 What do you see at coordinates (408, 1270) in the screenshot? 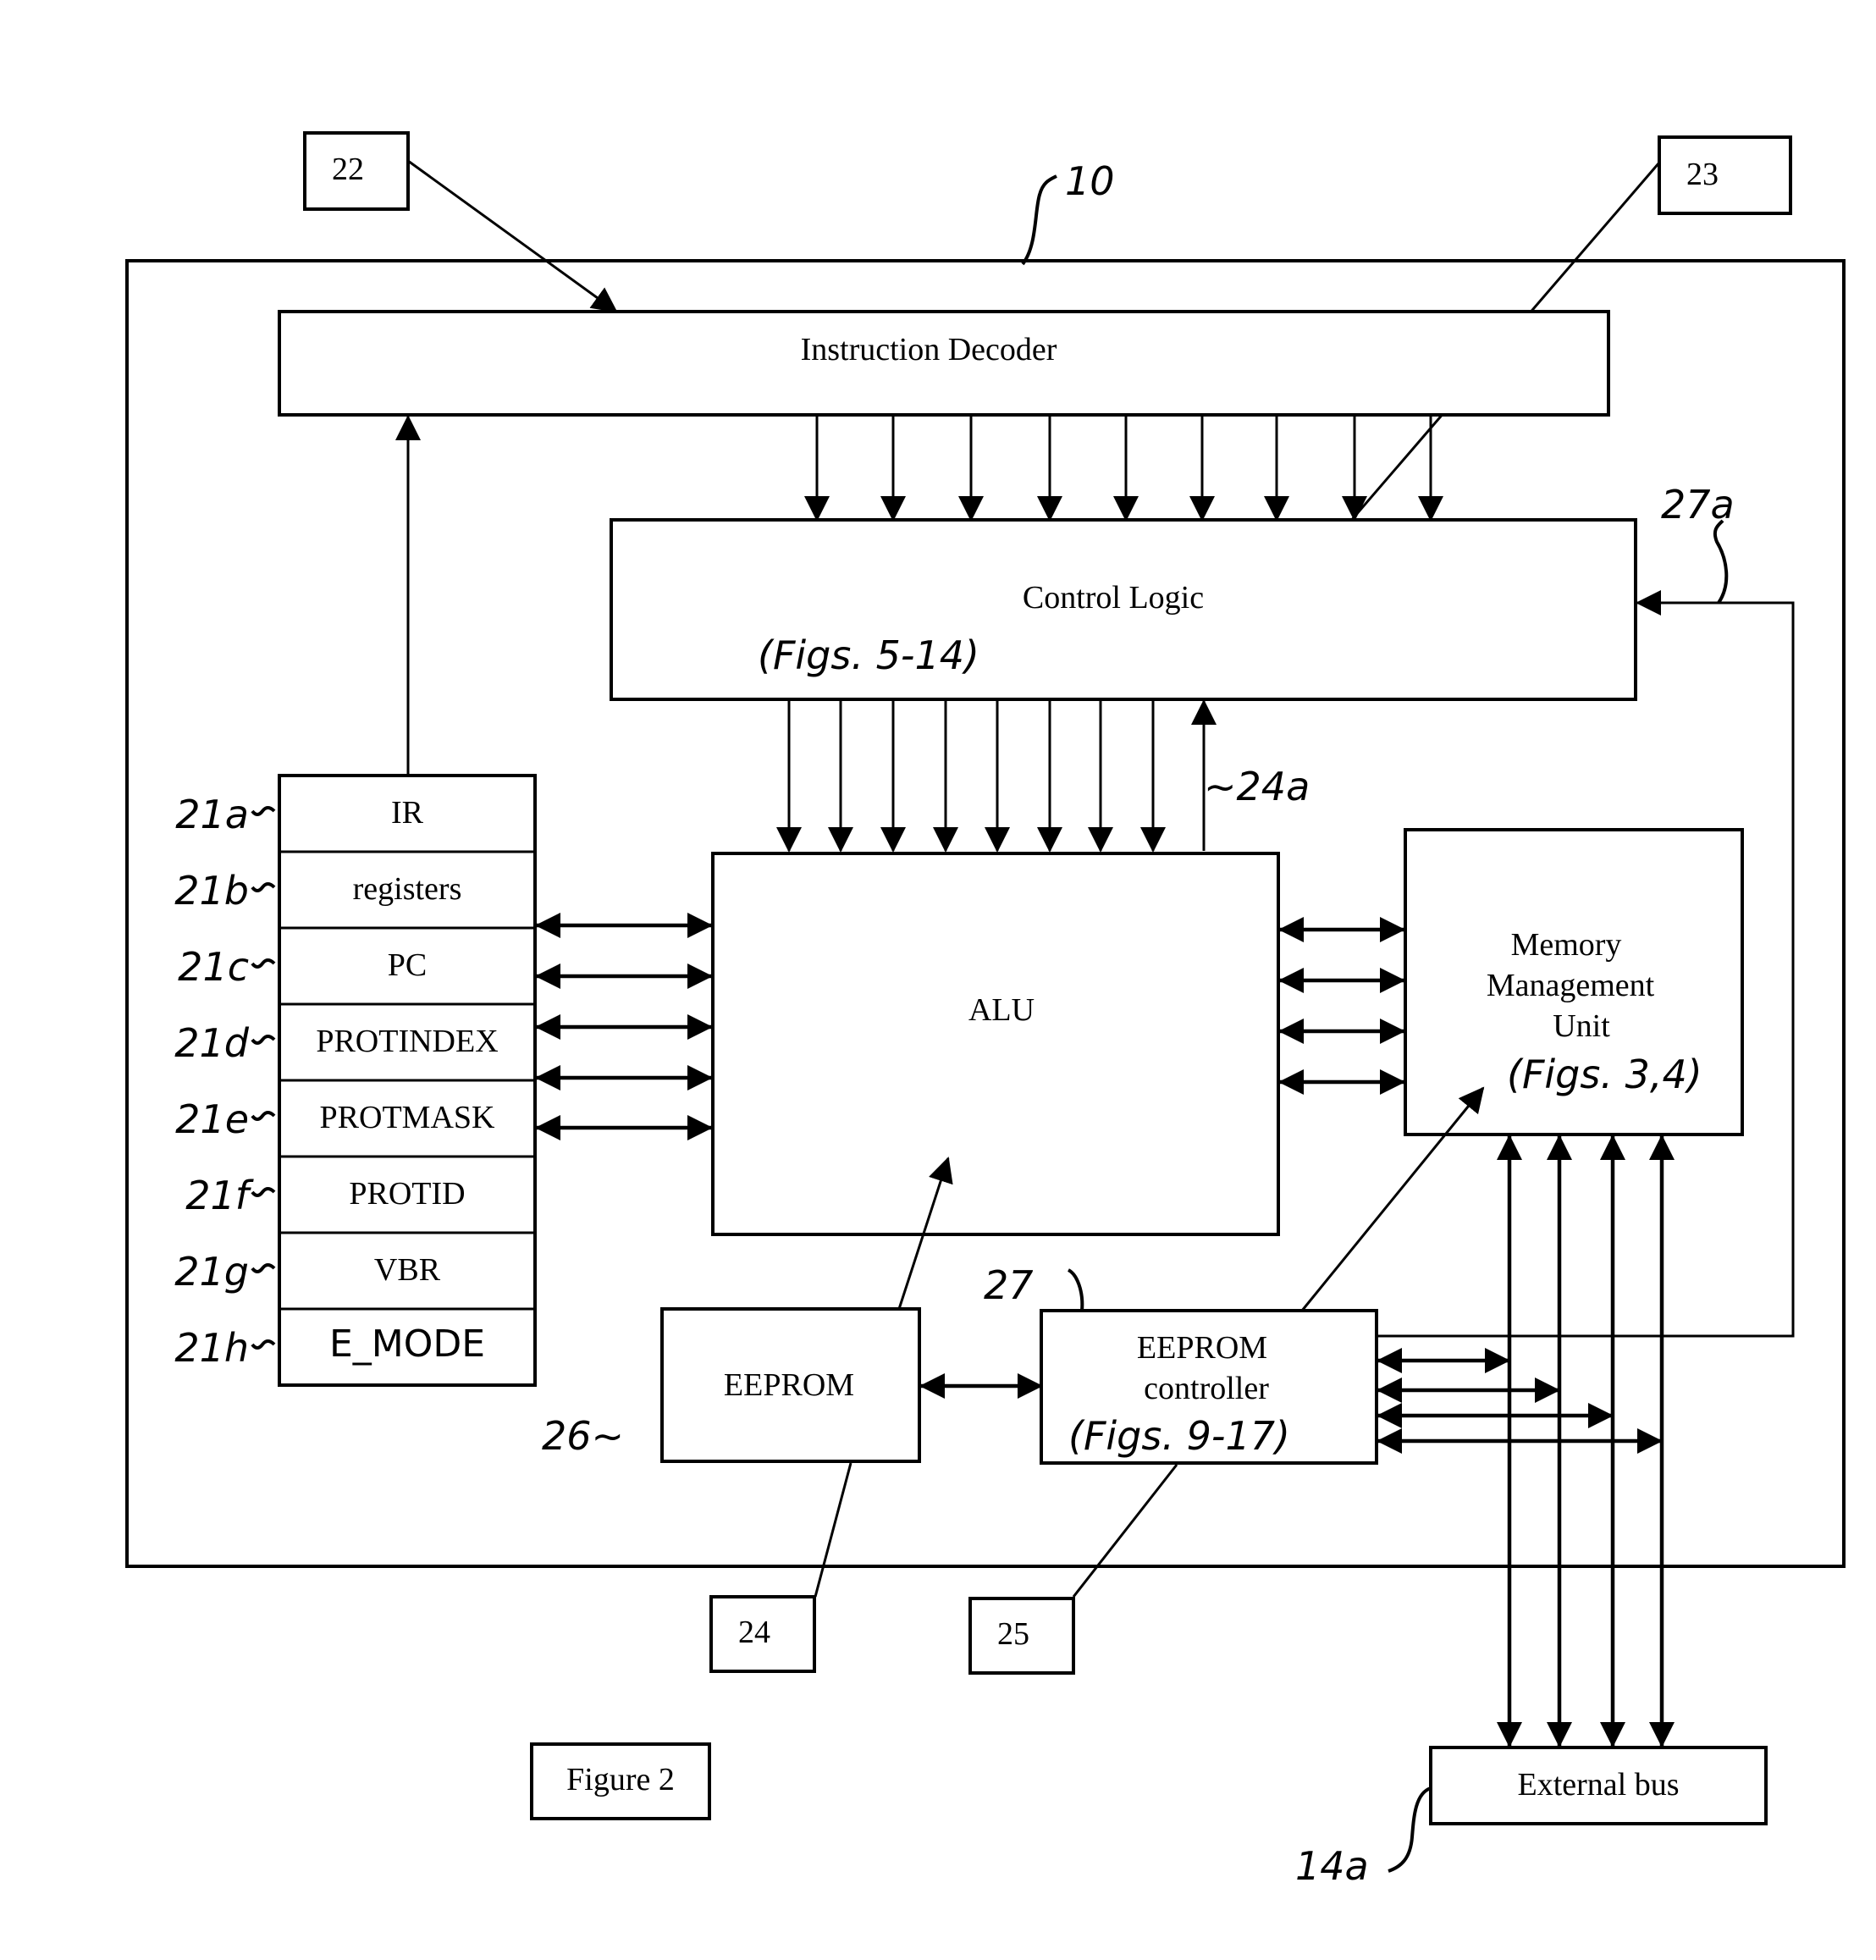
I see `register-name: VBR` at bounding box center [408, 1270].